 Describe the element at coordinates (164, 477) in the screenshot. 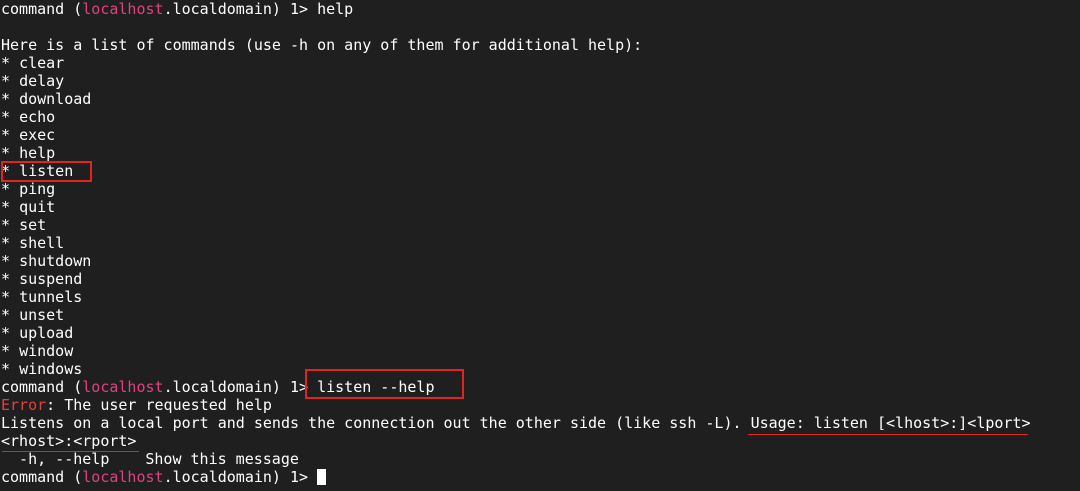

I see `active-prompt-line: command (localhost.localdomain) 1>` at that location.